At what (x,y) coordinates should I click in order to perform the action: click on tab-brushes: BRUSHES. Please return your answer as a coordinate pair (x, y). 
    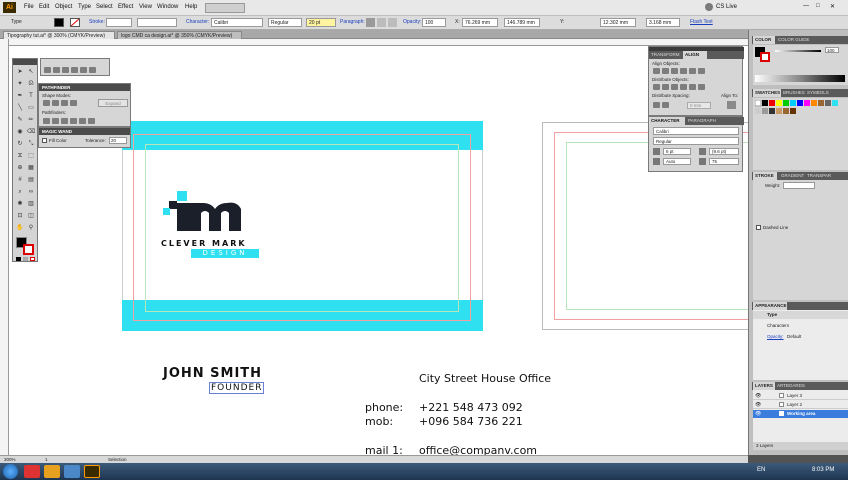
    Looking at the image, I should click on (794, 92).